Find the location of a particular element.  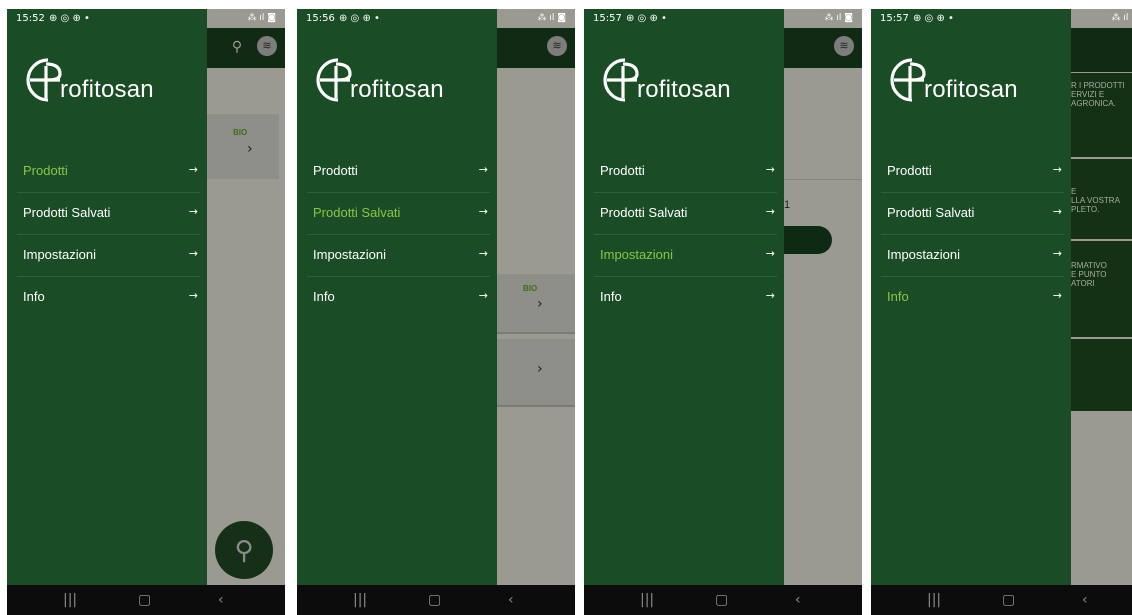

info-card: RMATIVO E PUNTO ATORI ⌄ is located at coordinates (1100, 289).